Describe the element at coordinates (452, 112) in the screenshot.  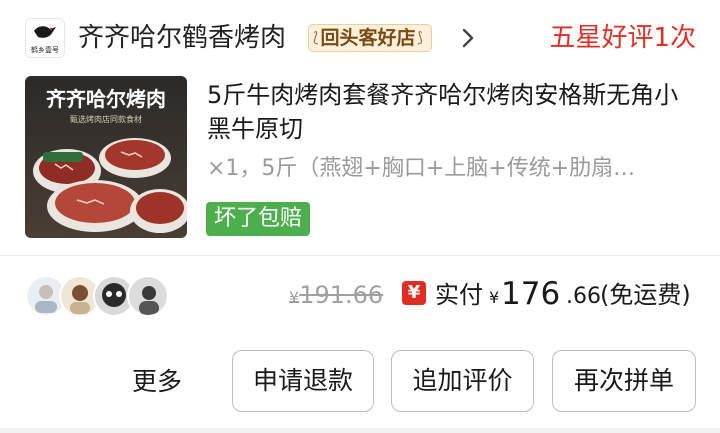
I see `product-title: 5斤牛肉烤肉套餐齐齐哈尔烤肉安格斯无角小黑牛原切` at that location.